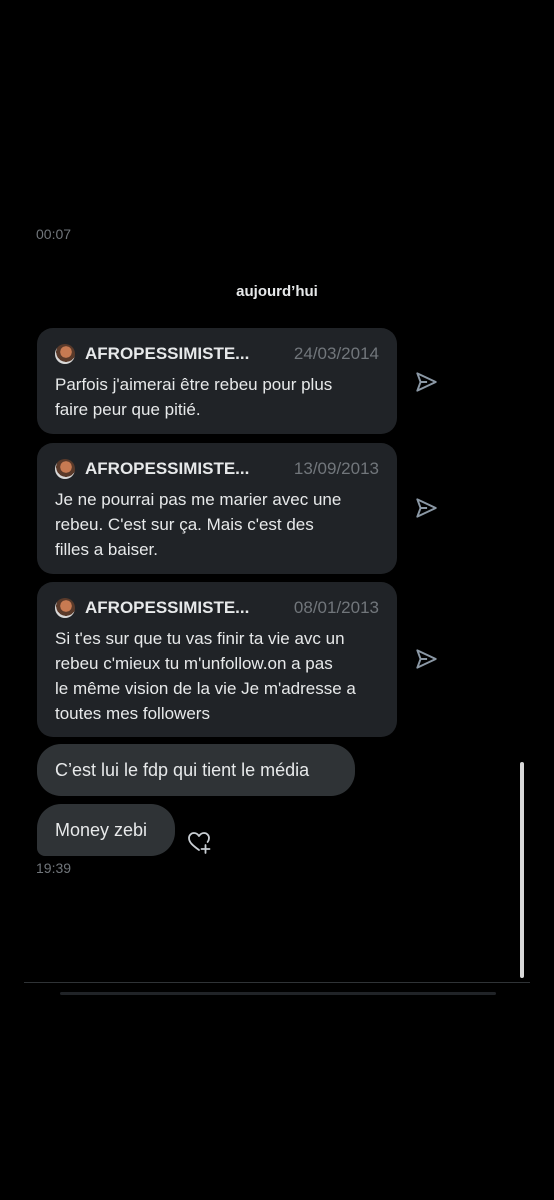  What do you see at coordinates (522, 870) in the screenshot?
I see `scrollbar` at bounding box center [522, 870].